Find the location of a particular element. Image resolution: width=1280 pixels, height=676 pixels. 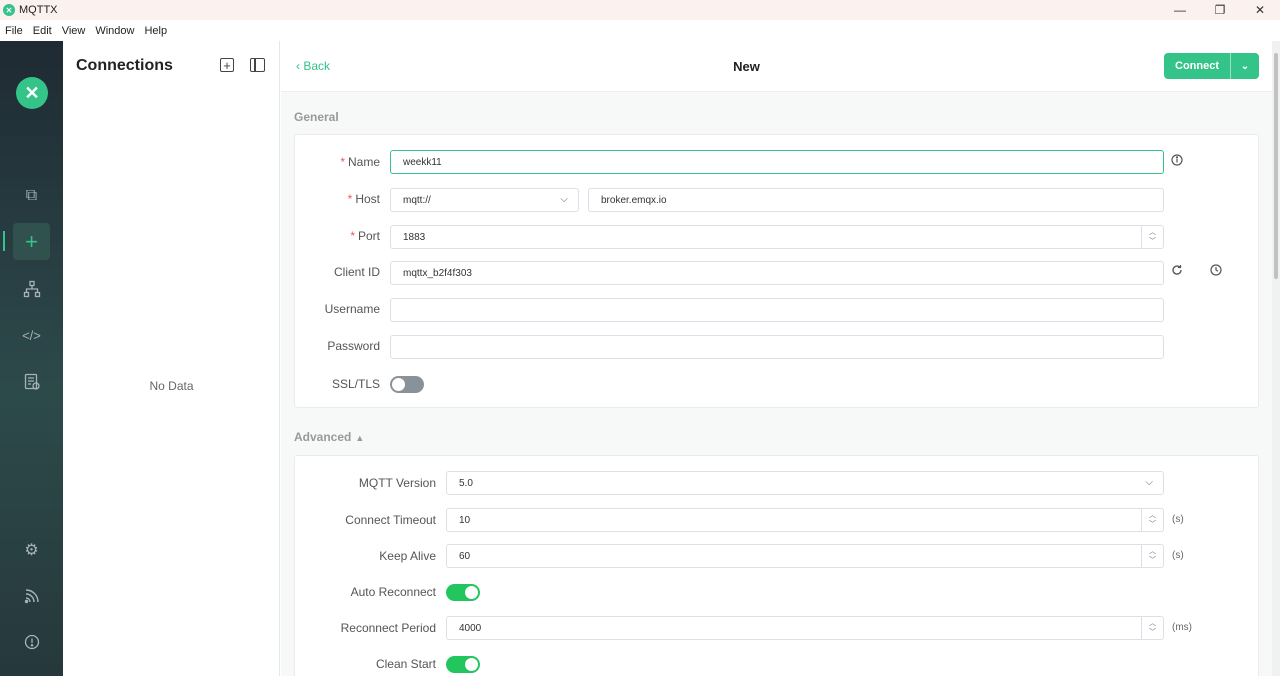

client-id-label: Client ID is located at coordinates (356, 272).